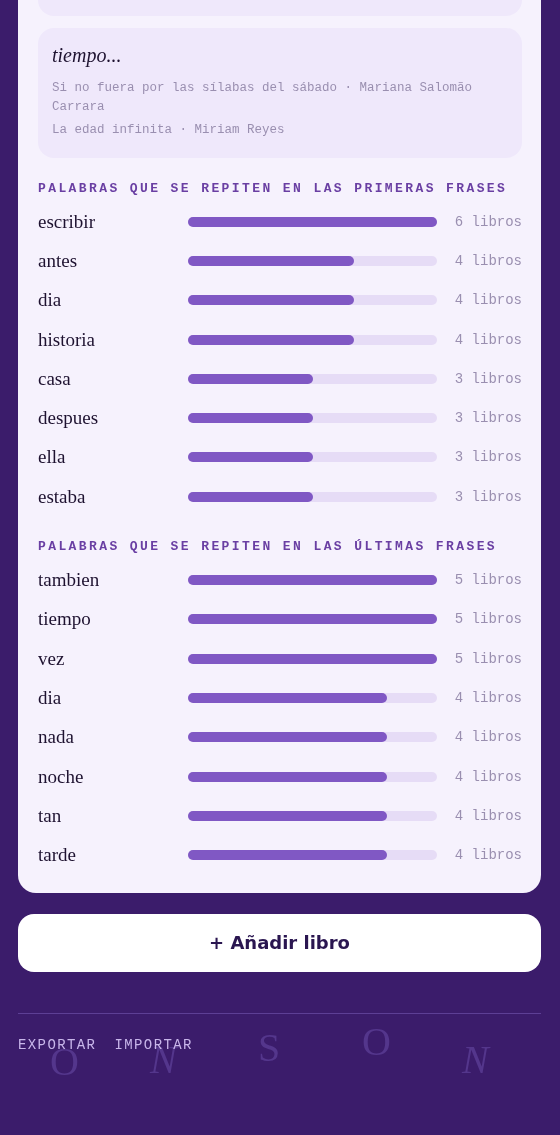 This screenshot has height=1135, width=560. Describe the element at coordinates (273, 188) in the screenshot. I see `section-heading: PALABRAS QUE SE REPITEN EN LAS PRIMERAS FRASES` at that location.